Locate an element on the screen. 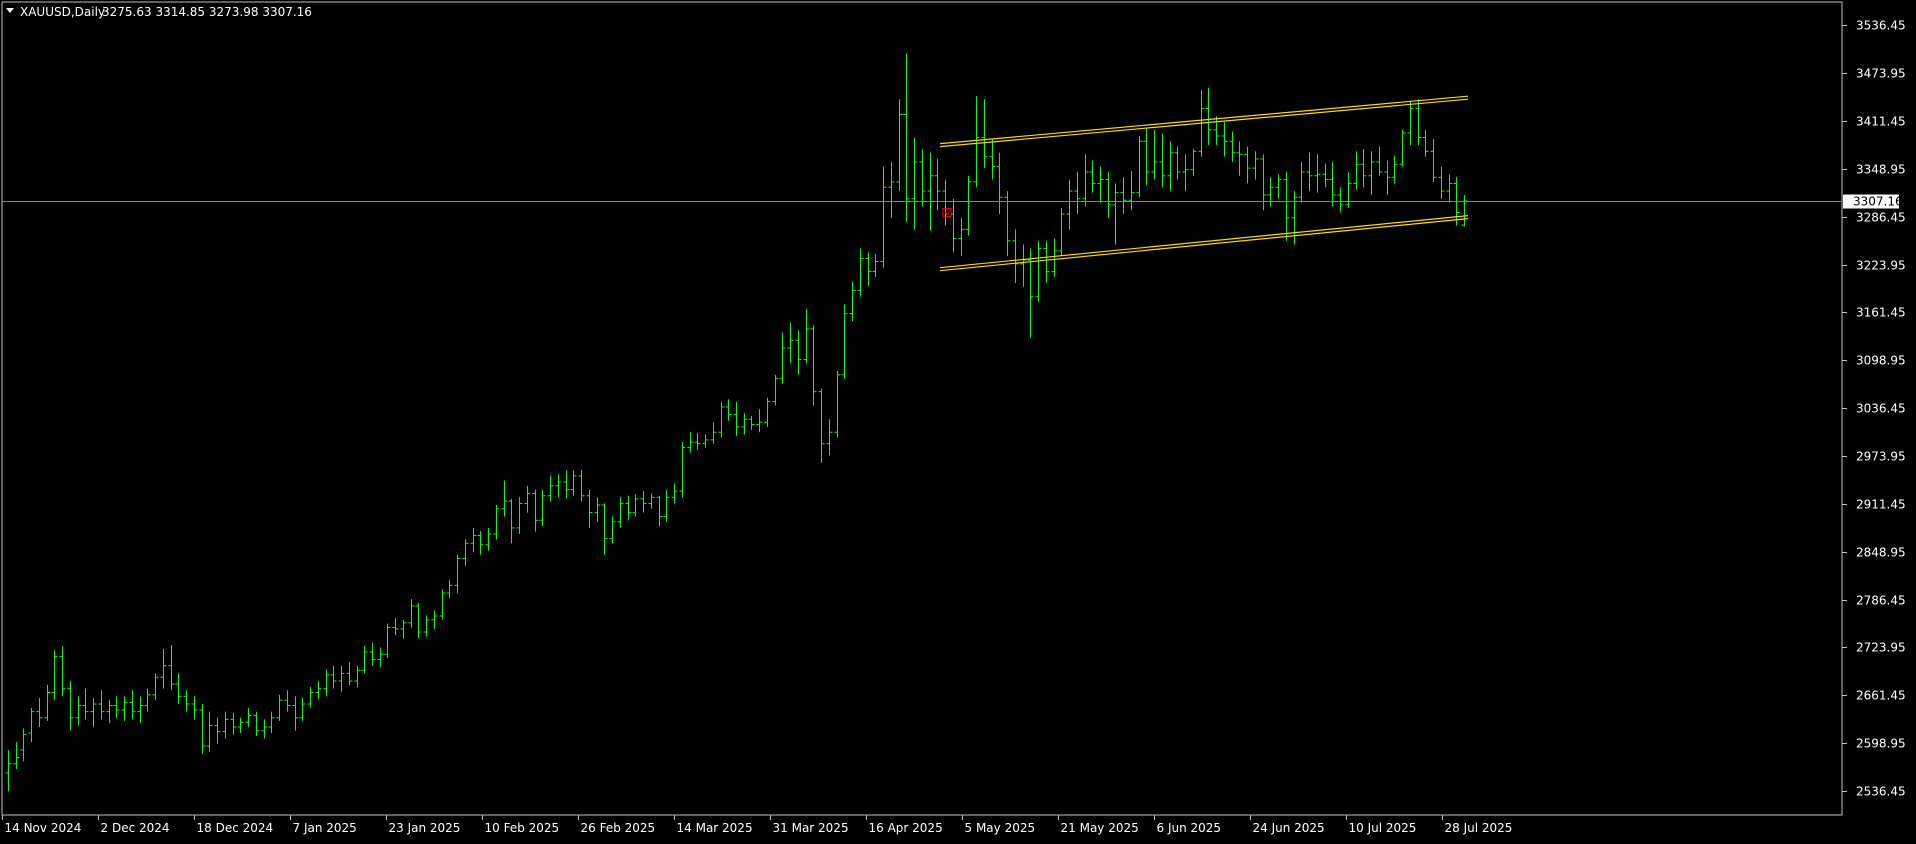 The image size is (1916, 844). y-tick-label: 2911.45 is located at coordinates (1881, 505).